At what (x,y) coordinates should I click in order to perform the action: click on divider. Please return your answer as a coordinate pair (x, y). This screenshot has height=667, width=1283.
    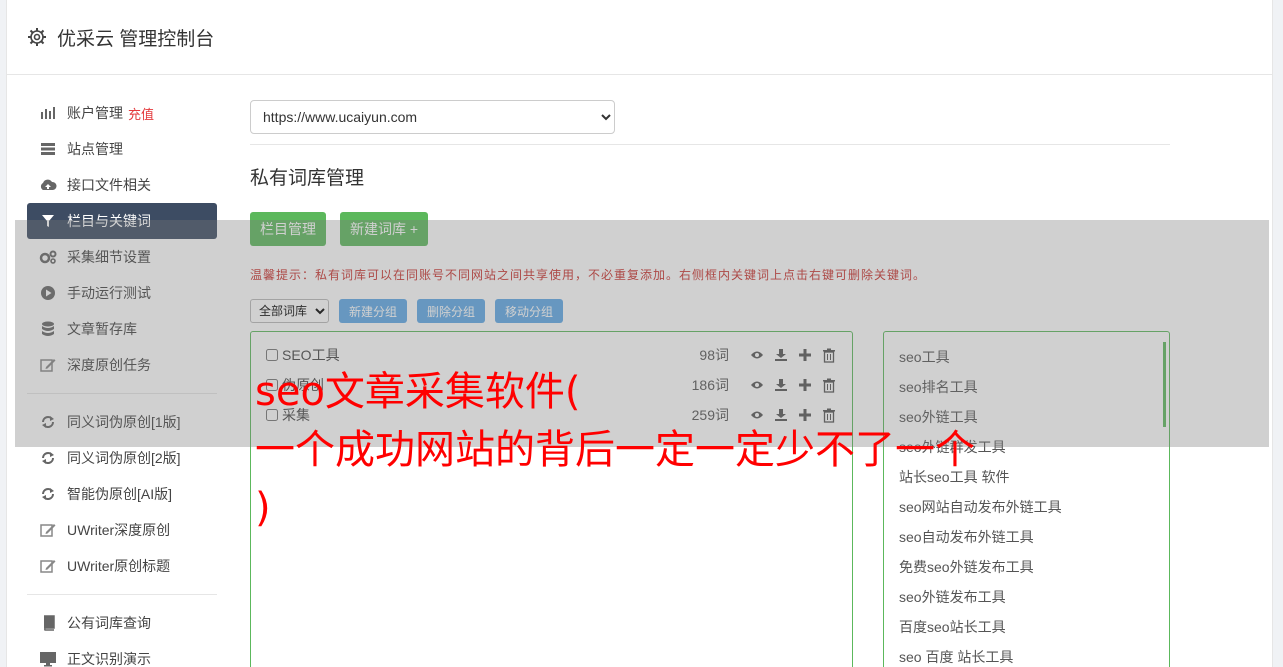
    Looking at the image, I should click on (710, 144).